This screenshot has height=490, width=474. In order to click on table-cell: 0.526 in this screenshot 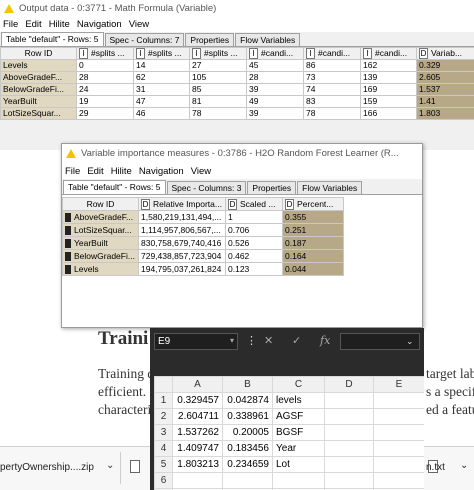, I will do `click(254, 243)`.